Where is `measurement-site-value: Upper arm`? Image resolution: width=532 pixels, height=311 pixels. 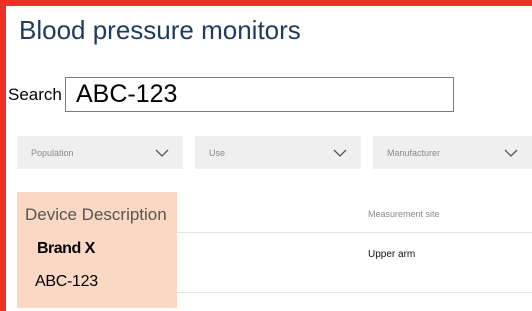 measurement-site-value: Upper arm is located at coordinates (392, 254).